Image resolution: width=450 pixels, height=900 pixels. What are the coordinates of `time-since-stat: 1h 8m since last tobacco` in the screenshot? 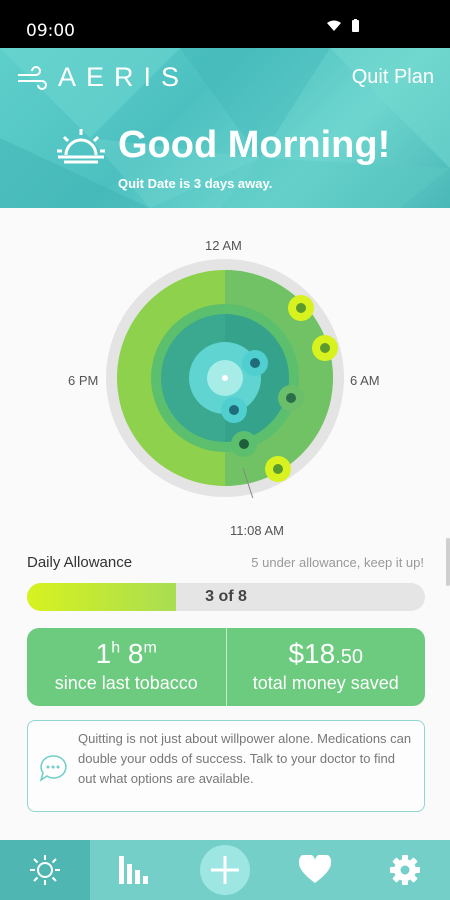 It's located at (126, 667).